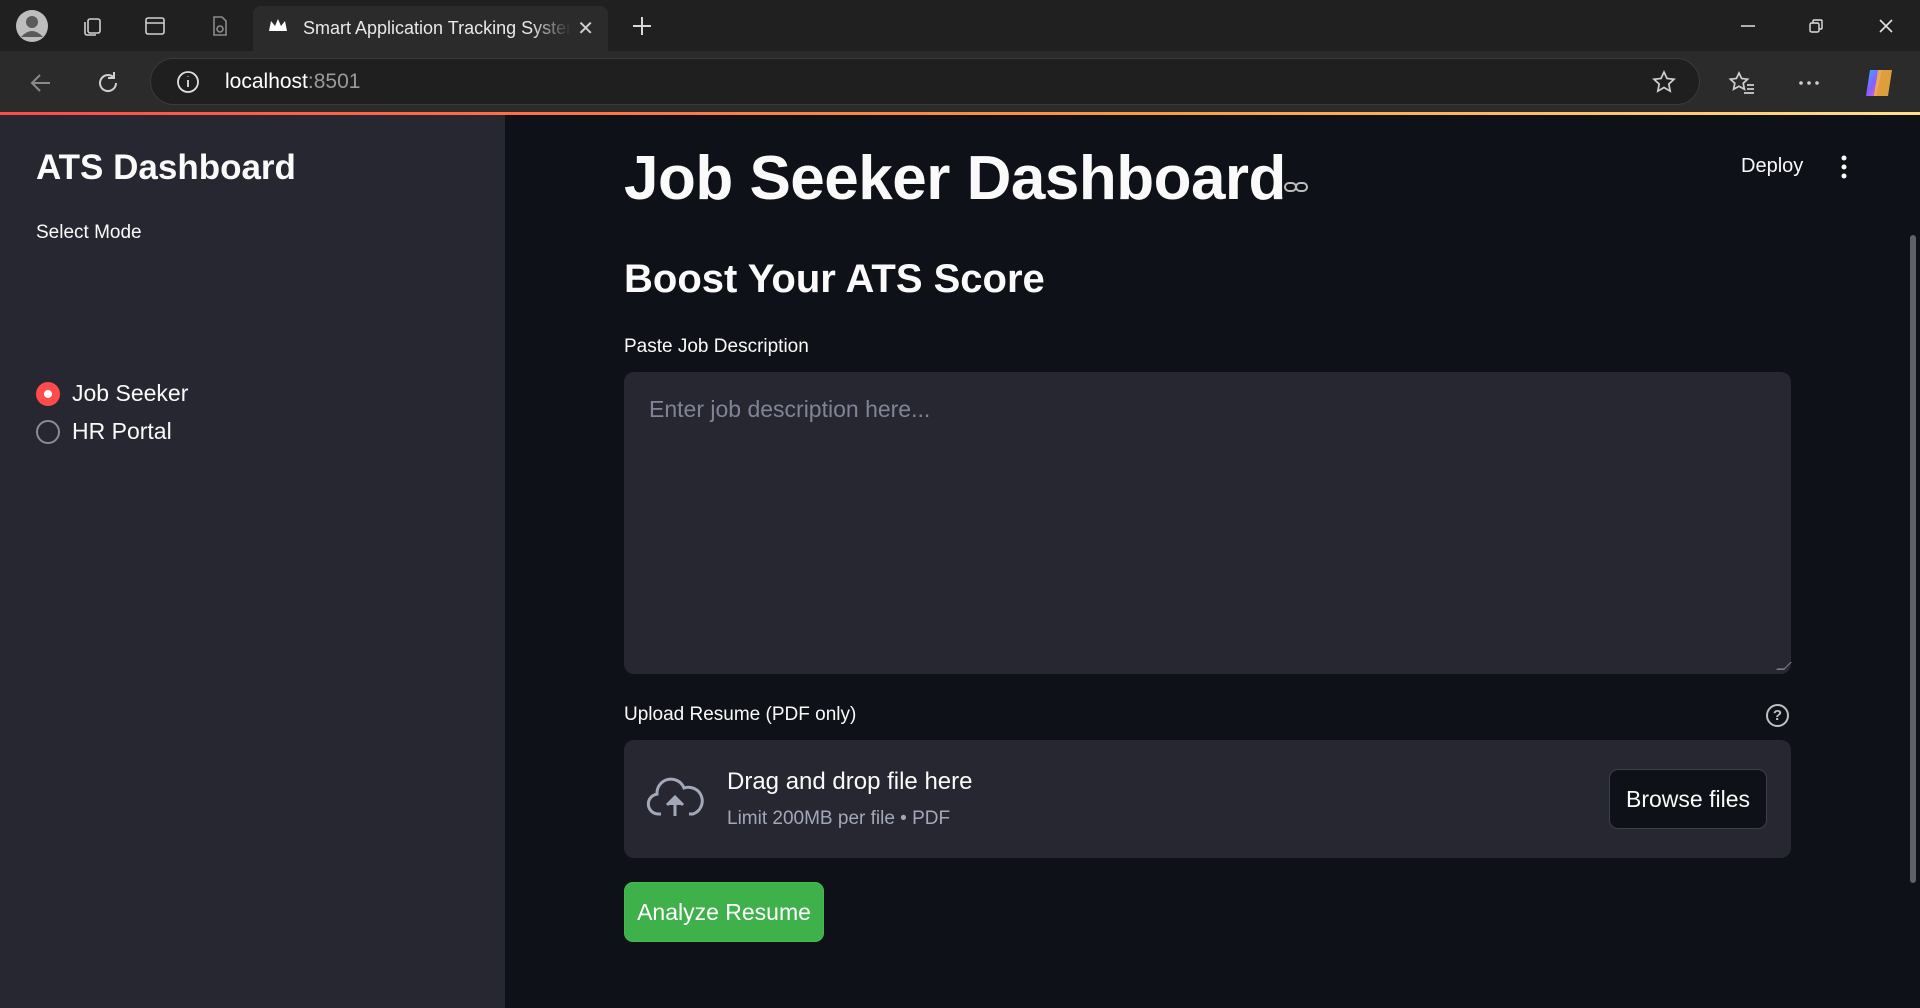  I want to click on favorite-star-icon, so click(1664, 84).